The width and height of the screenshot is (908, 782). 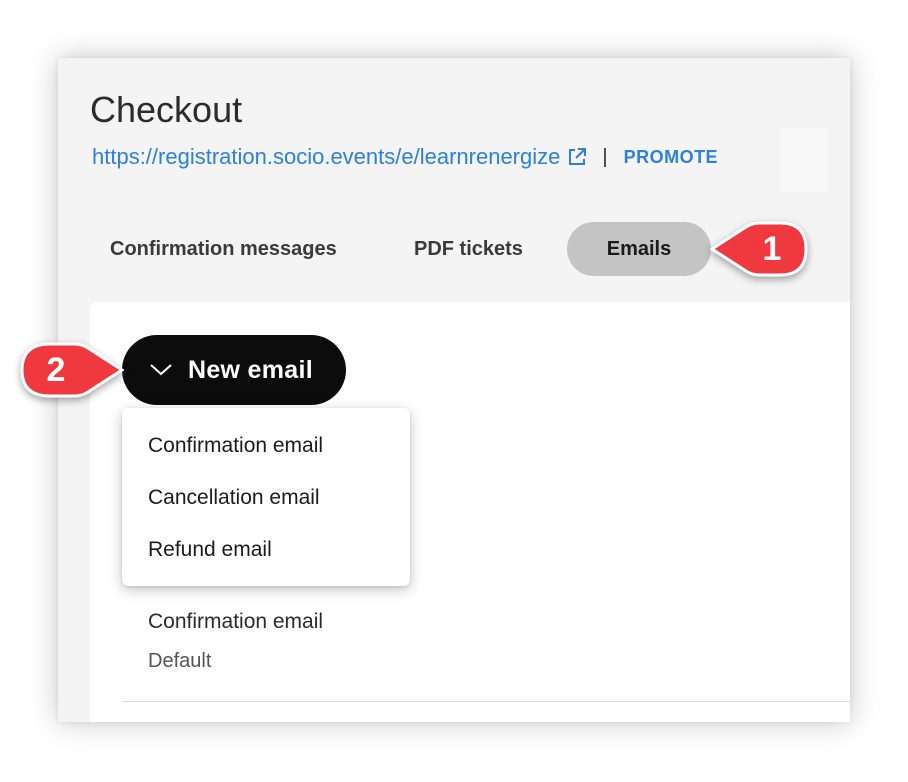 What do you see at coordinates (468, 249) in the screenshot?
I see `tab-pdf-tickets: PDF tickets` at bounding box center [468, 249].